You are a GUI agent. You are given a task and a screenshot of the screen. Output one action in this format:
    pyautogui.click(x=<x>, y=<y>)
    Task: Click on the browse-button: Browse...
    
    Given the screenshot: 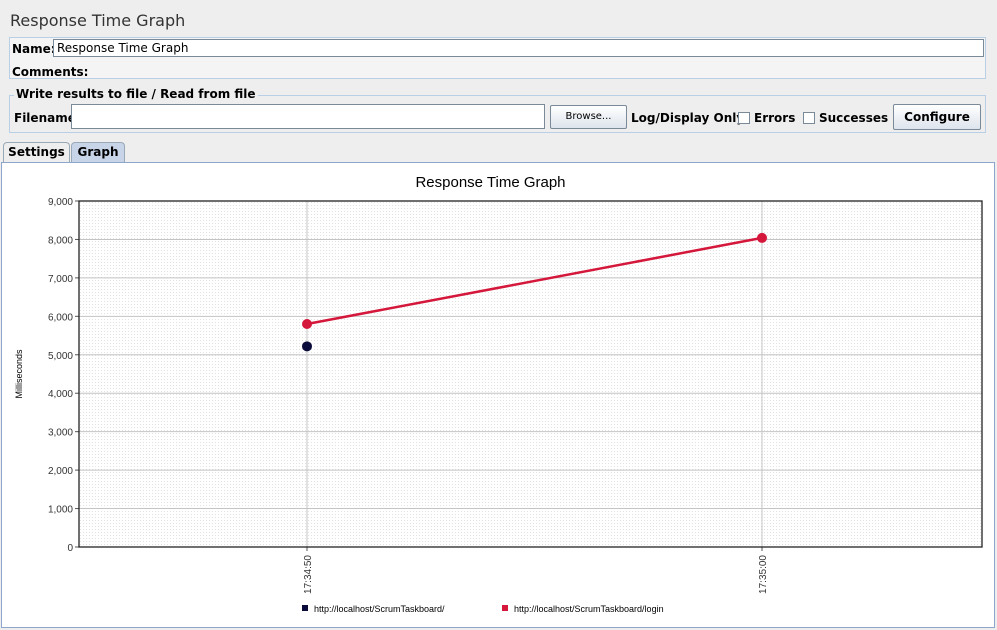 What is the action you would take?
    pyautogui.click(x=588, y=117)
    